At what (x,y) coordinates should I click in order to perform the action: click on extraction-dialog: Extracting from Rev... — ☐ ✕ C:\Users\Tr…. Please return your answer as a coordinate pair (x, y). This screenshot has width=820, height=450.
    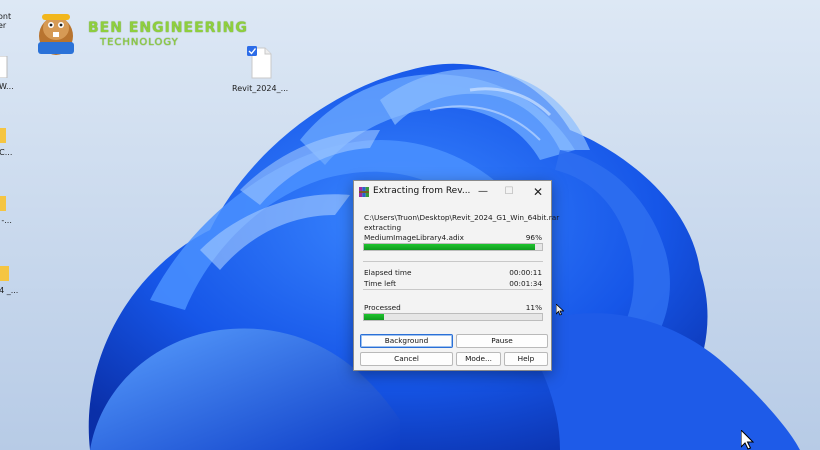
    Looking at the image, I should click on (456, 275).